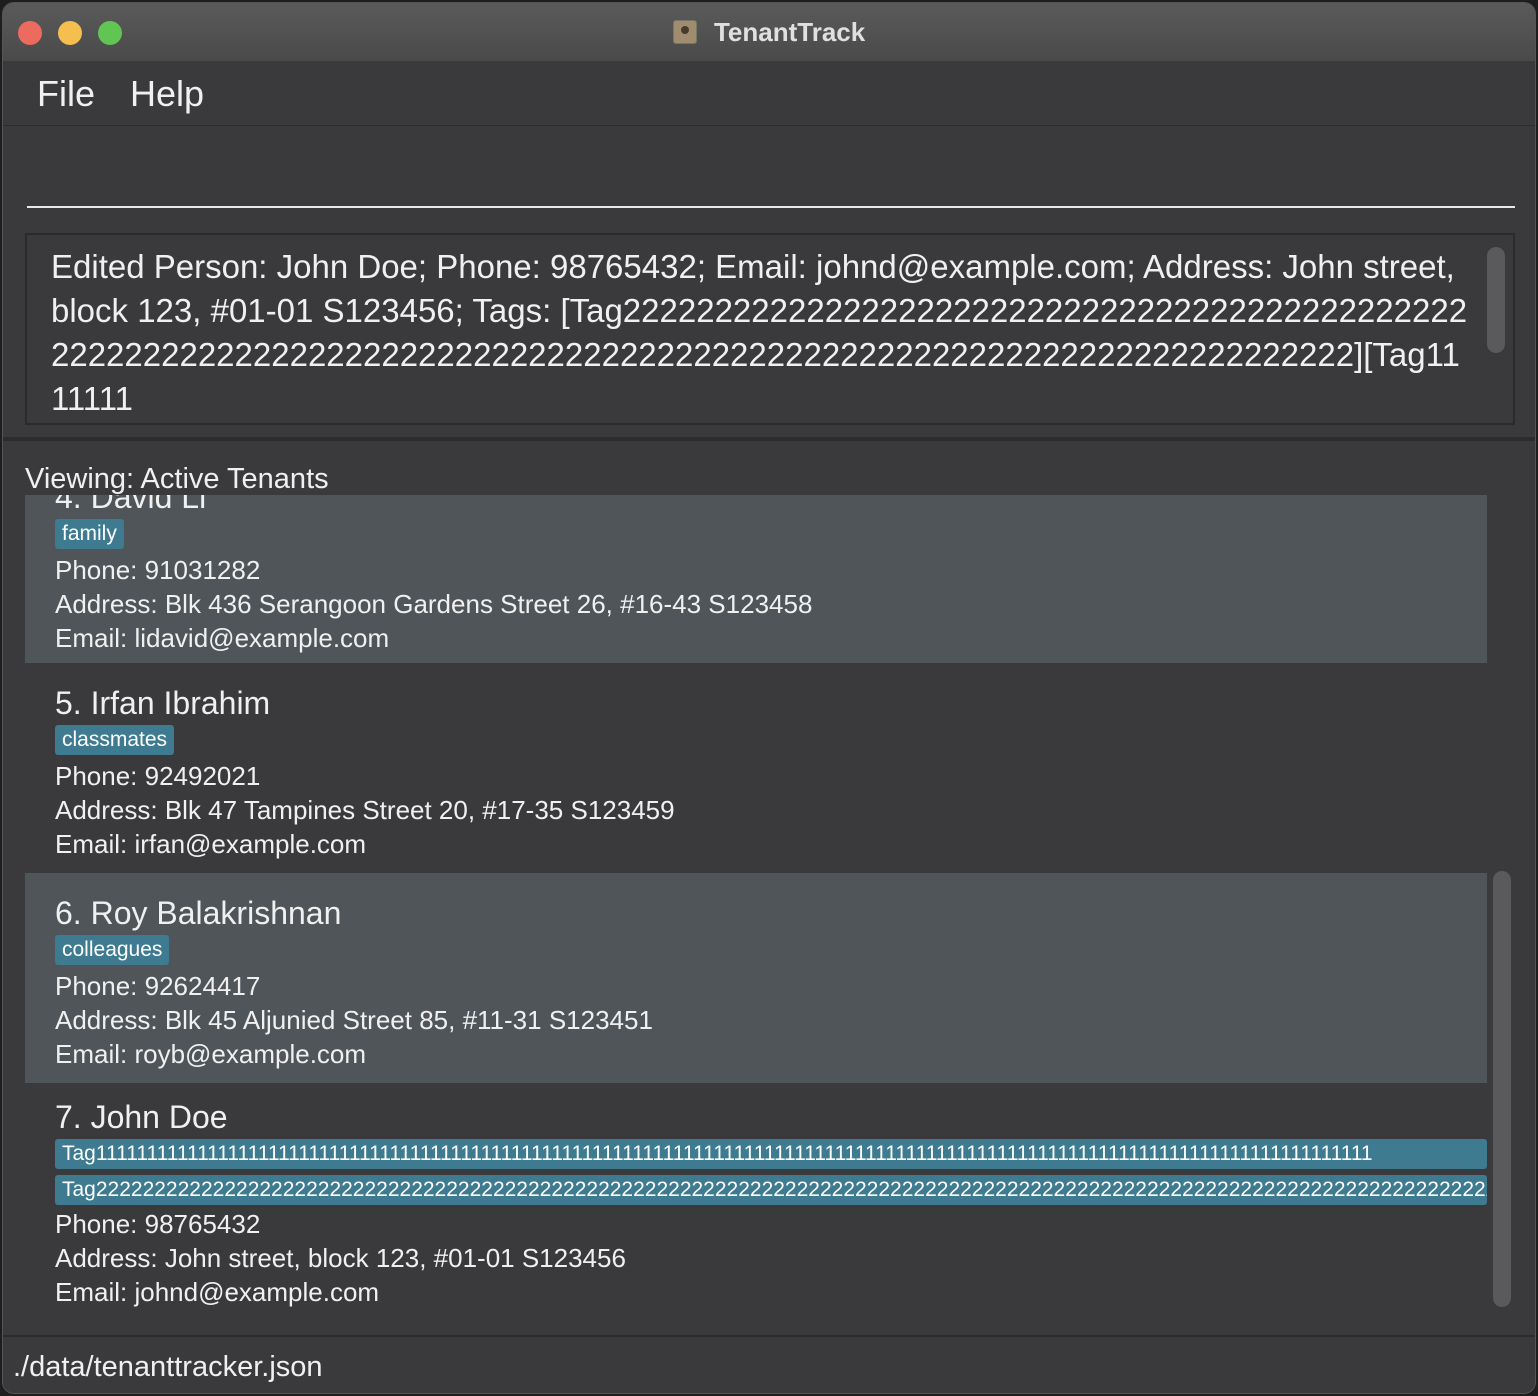 The width and height of the screenshot is (1538, 1396). I want to click on person-email: Email: royb@example.com, so click(211, 1054).